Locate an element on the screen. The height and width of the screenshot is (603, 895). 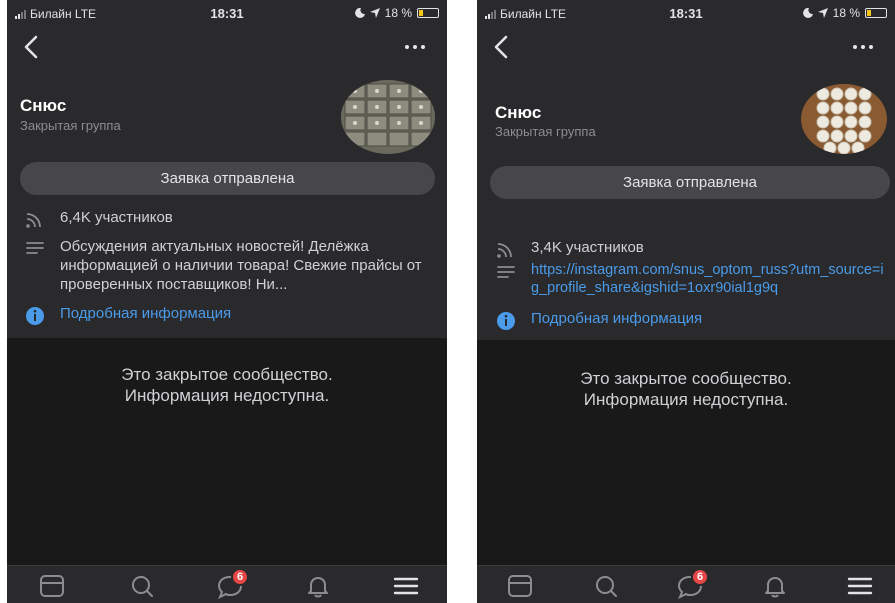
link-icon is located at coordinates (506, 272).